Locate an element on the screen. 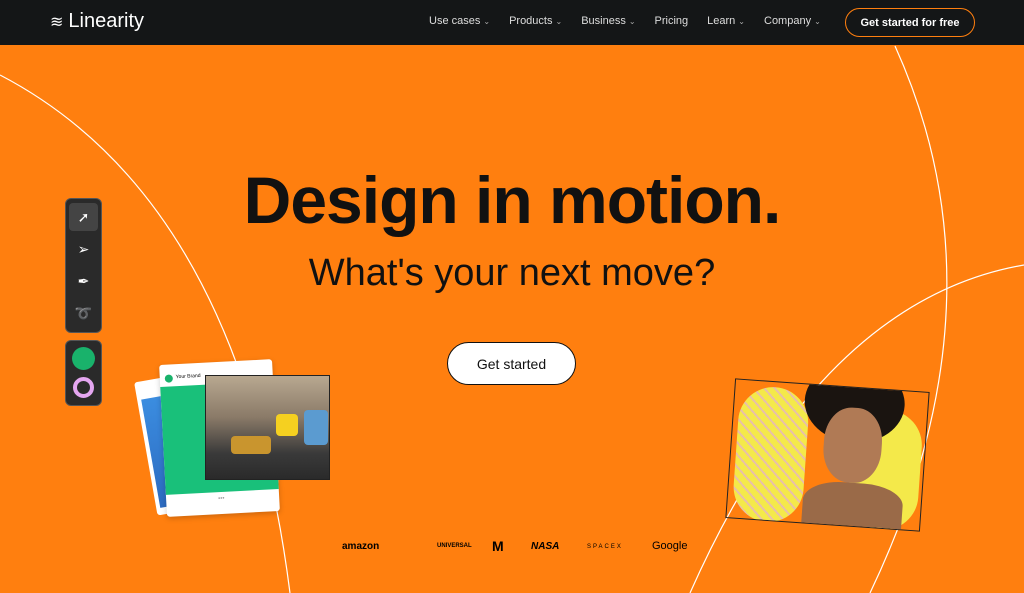  brand-logo: ≋ Linearity is located at coordinates (97, 21).